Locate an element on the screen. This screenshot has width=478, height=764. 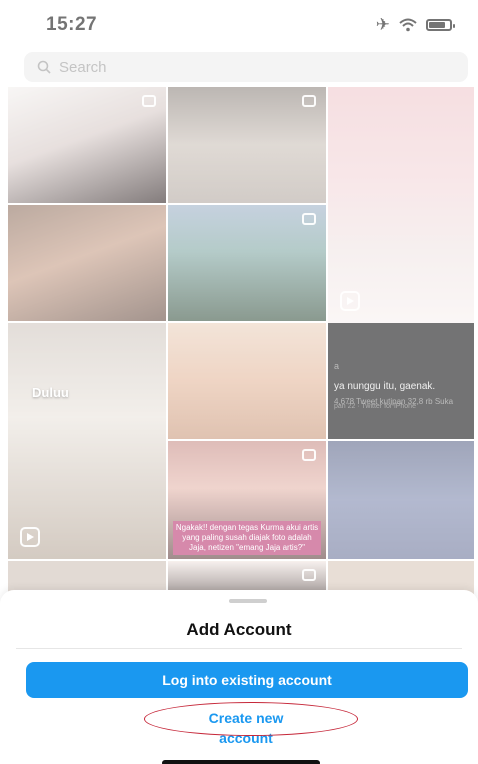
sheet-grabber is located at coordinates (248, 601).